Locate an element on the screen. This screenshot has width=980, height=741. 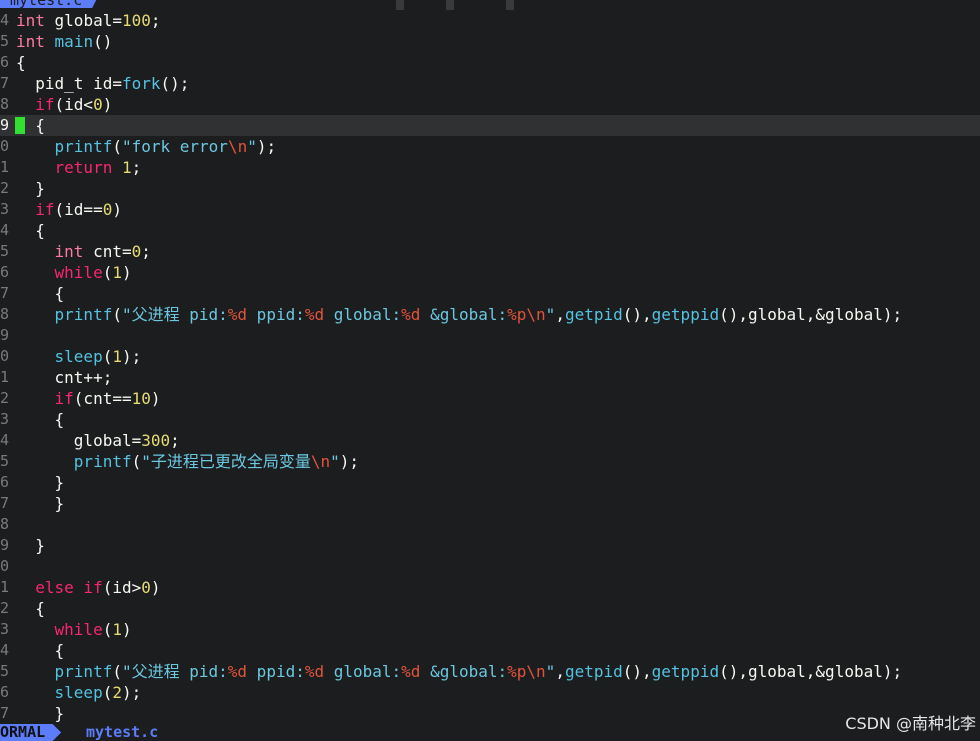
code-text: printf("fork error\n"); is located at coordinates (146, 146).